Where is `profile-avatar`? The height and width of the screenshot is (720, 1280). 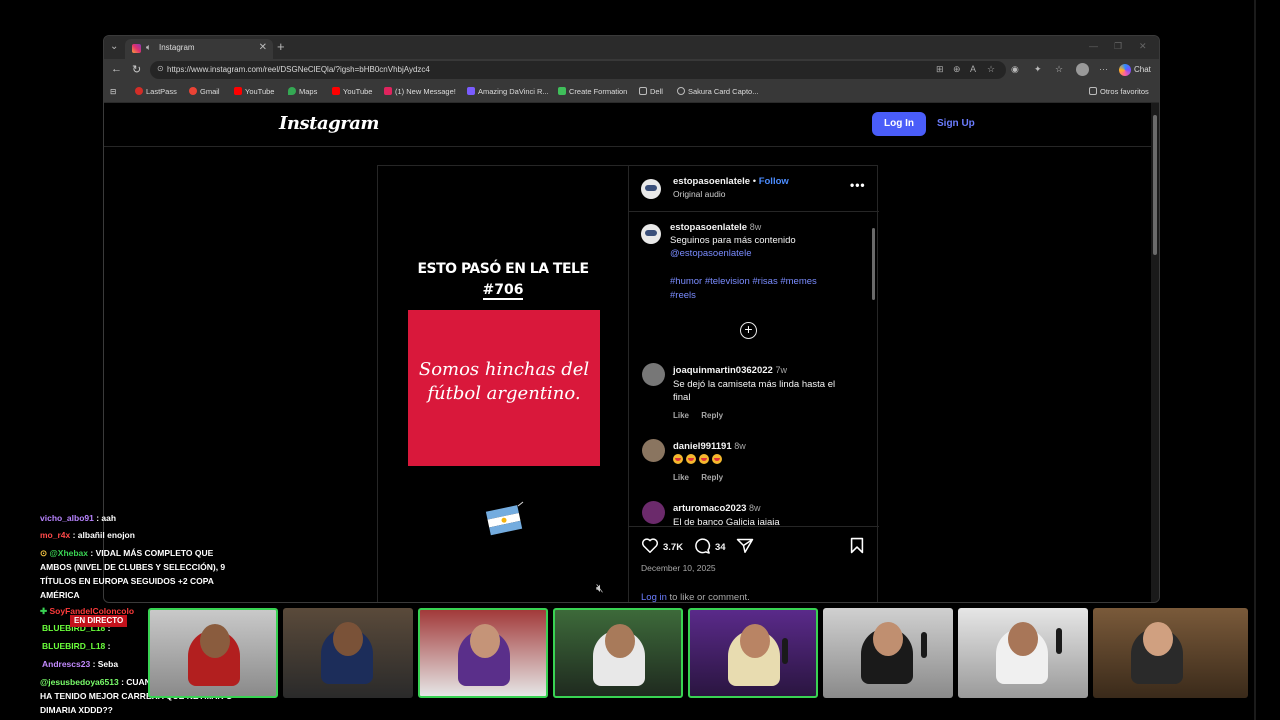 profile-avatar is located at coordinates (1082, 69).